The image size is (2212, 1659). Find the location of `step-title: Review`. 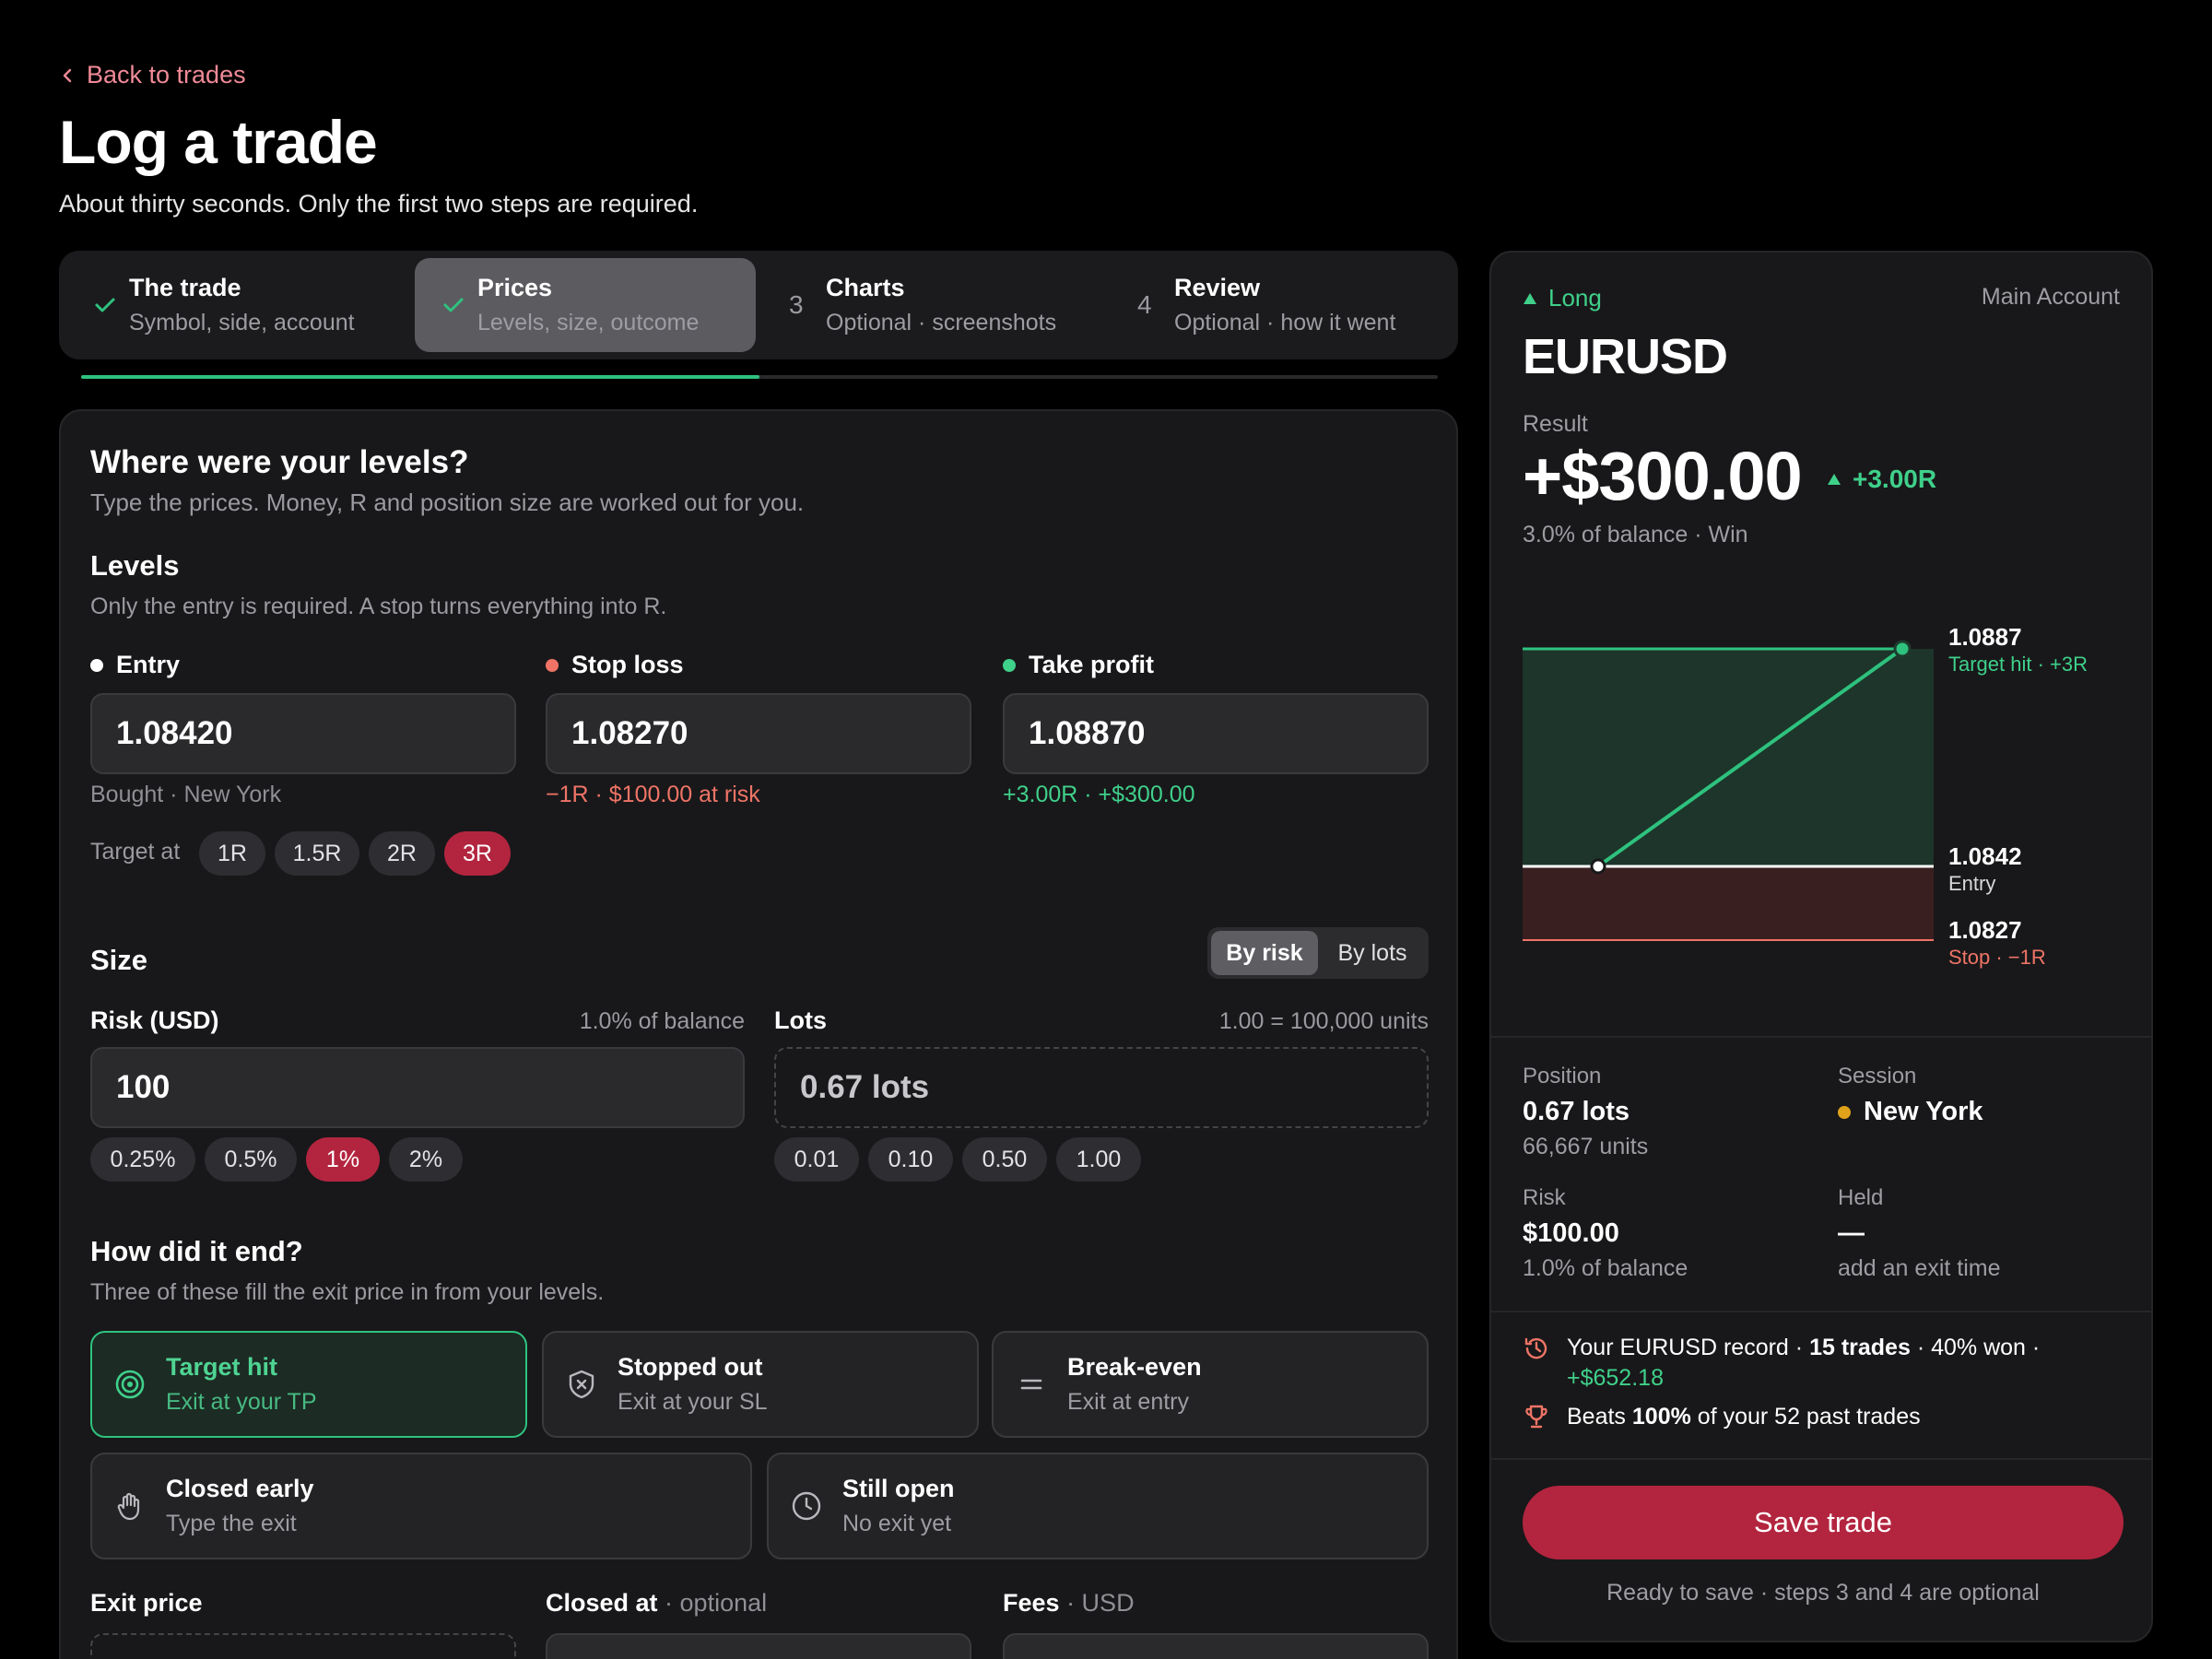

step-title: Review is located at coordinates (1217, 287).